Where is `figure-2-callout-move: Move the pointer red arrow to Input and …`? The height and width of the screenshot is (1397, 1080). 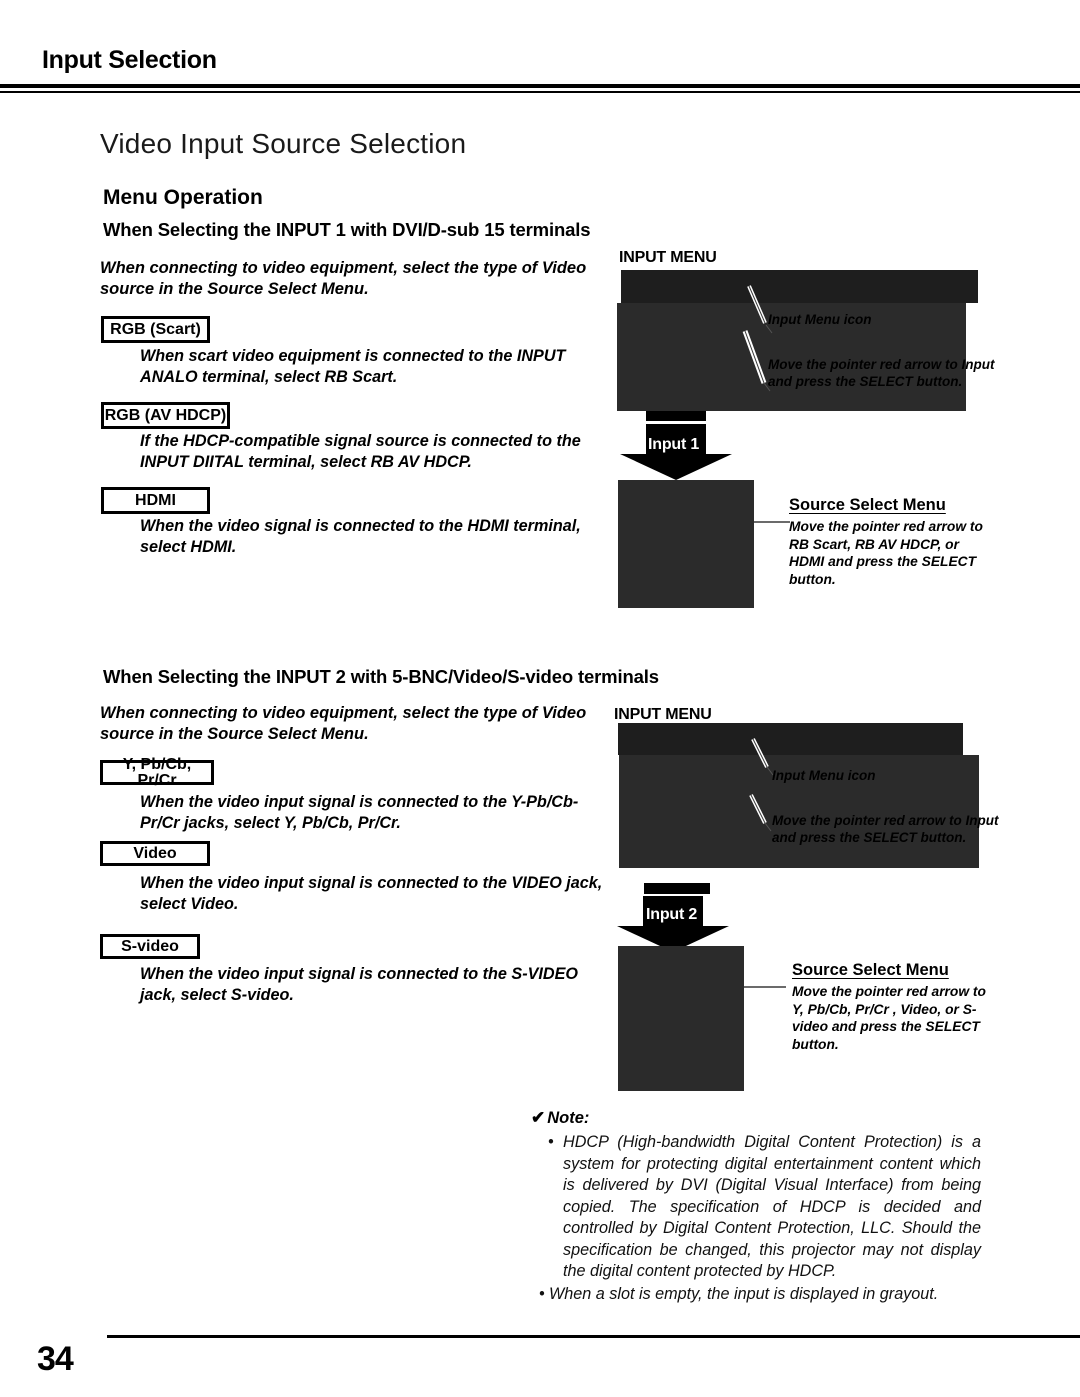 figure-2-callout-move: Move the pointer red arrow to Input and … is located at coordinates (885, 829).